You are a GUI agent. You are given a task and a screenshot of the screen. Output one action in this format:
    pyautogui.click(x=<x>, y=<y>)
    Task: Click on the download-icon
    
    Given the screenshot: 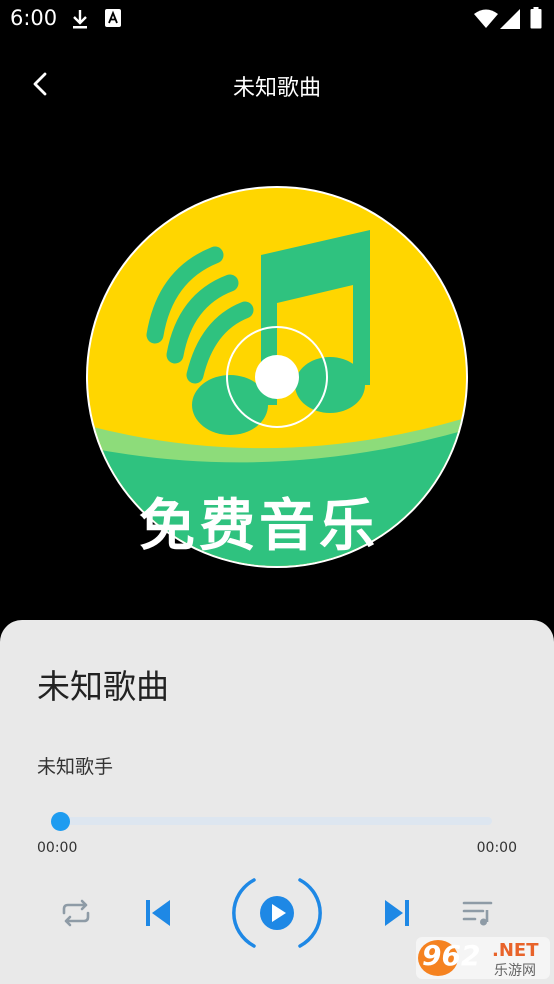 What is the action you would take?
    pyautogui.click(x=80, y=21)
    